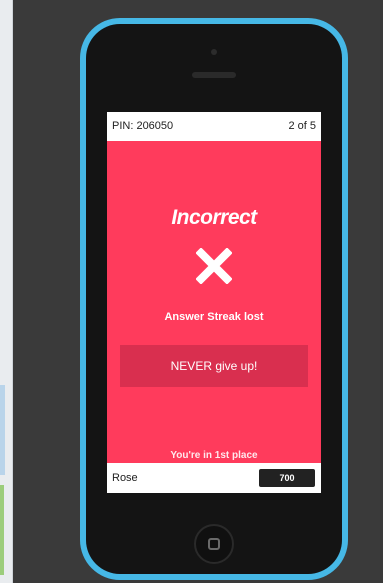 This screenshot has height=583, width=383. I want to click on x-icon, so click(214, 266).